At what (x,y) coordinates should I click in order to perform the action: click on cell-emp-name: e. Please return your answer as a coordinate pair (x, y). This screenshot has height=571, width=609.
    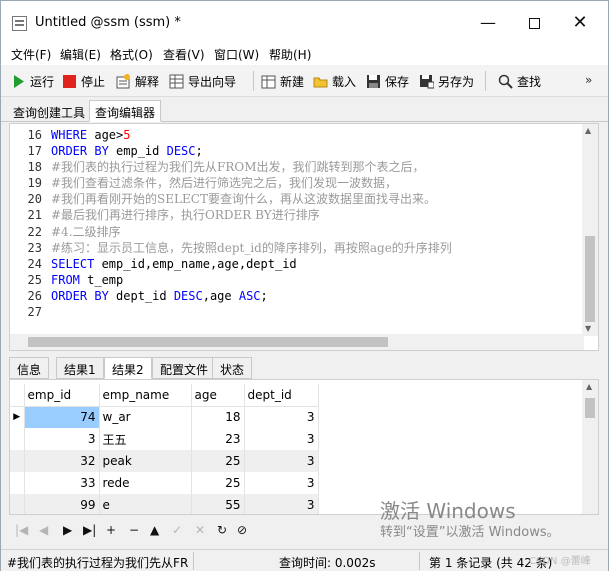
    Looking at the image, I should click on (145, 504).